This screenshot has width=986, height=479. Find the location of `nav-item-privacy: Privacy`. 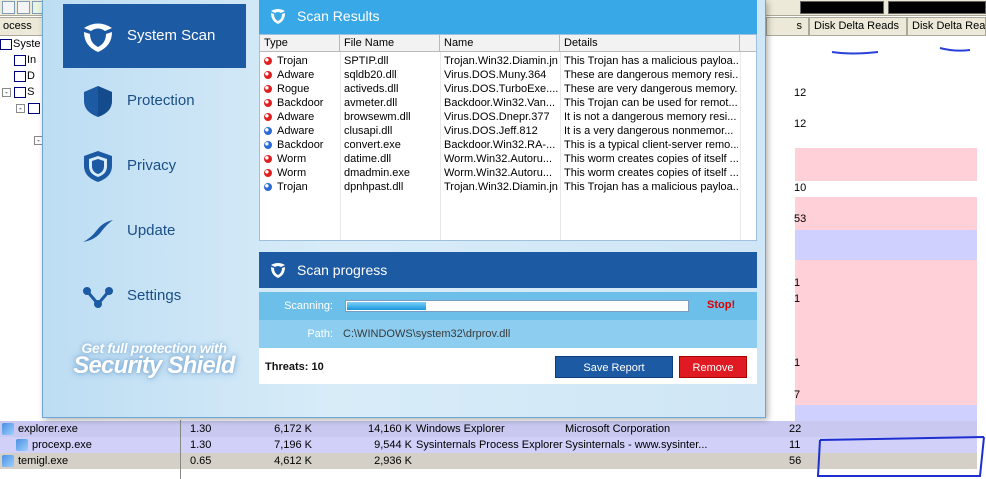

nav-item-privacy: Privacy is located at coordinates (154, 166).